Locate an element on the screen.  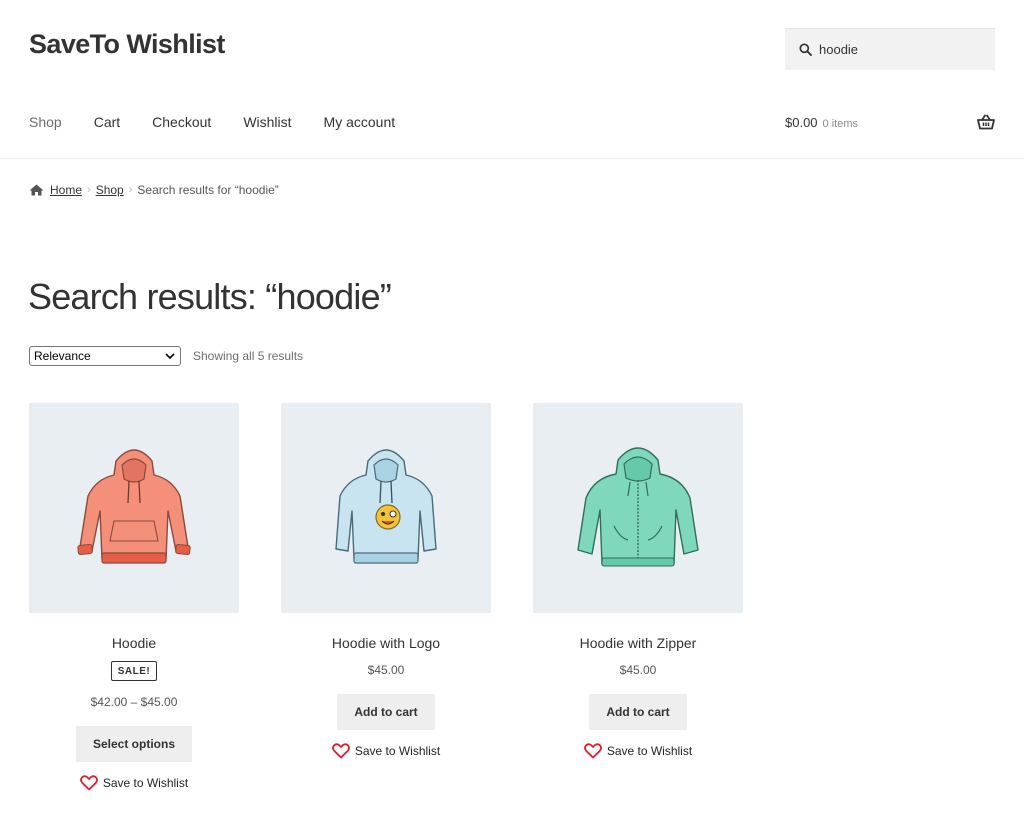
hoodie-with-zipper-illustration is located at coordinates (638, 507).